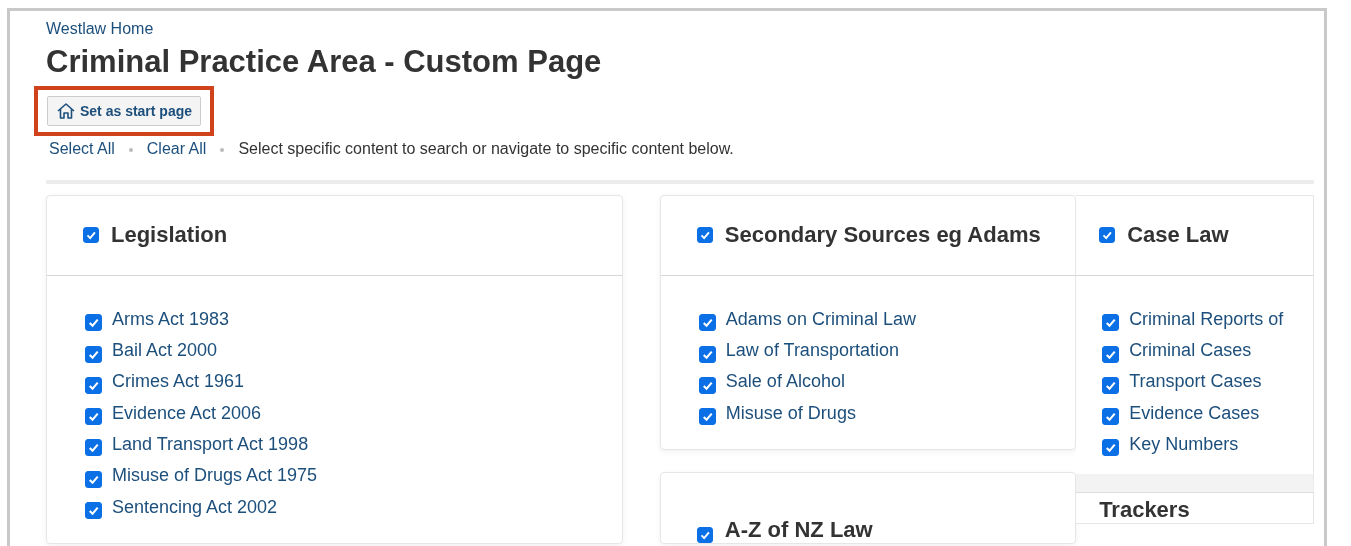 The image size is (1351, 546). Describe the element at coordinates (790, 413) in the screenshot. I see `content-link: Misuse of Drugs` at that location.